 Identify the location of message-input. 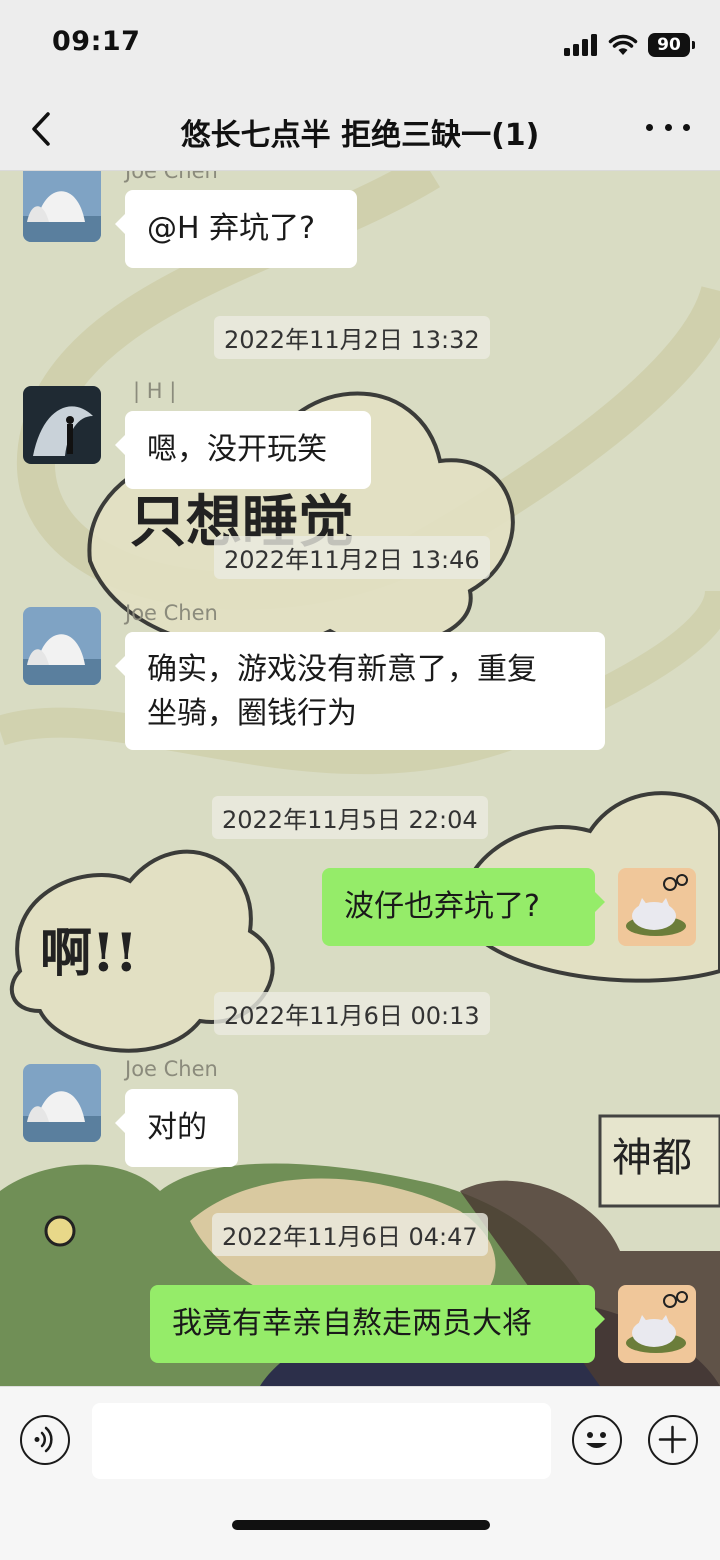
(321, 1441).